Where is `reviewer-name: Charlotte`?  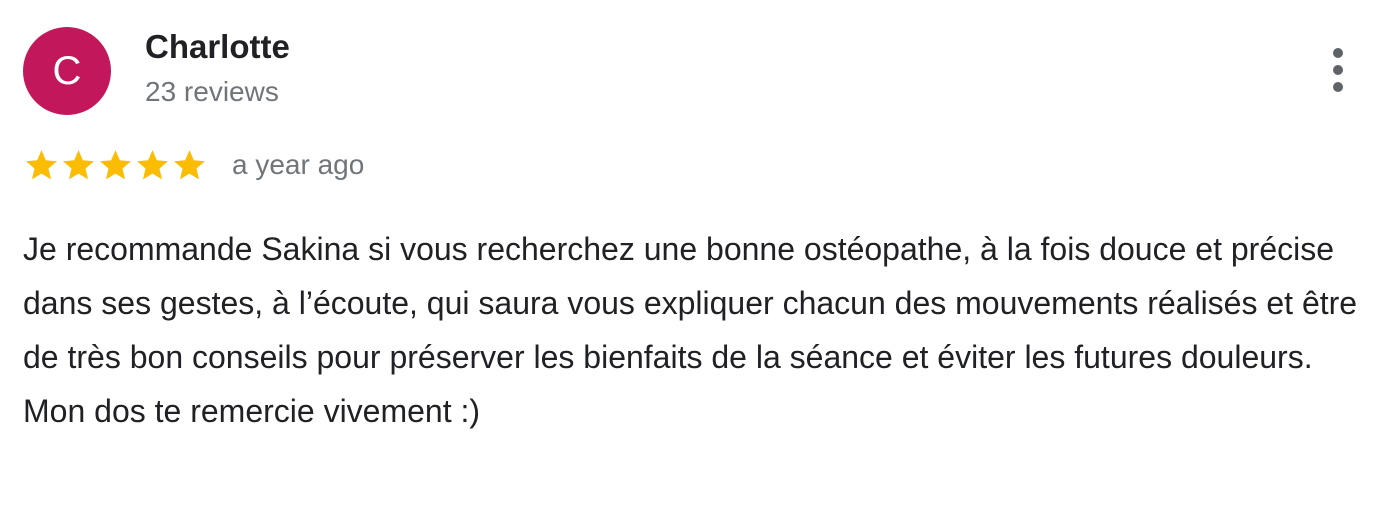
reviewer-name: Charlotte is located at coordinates (217, 47).